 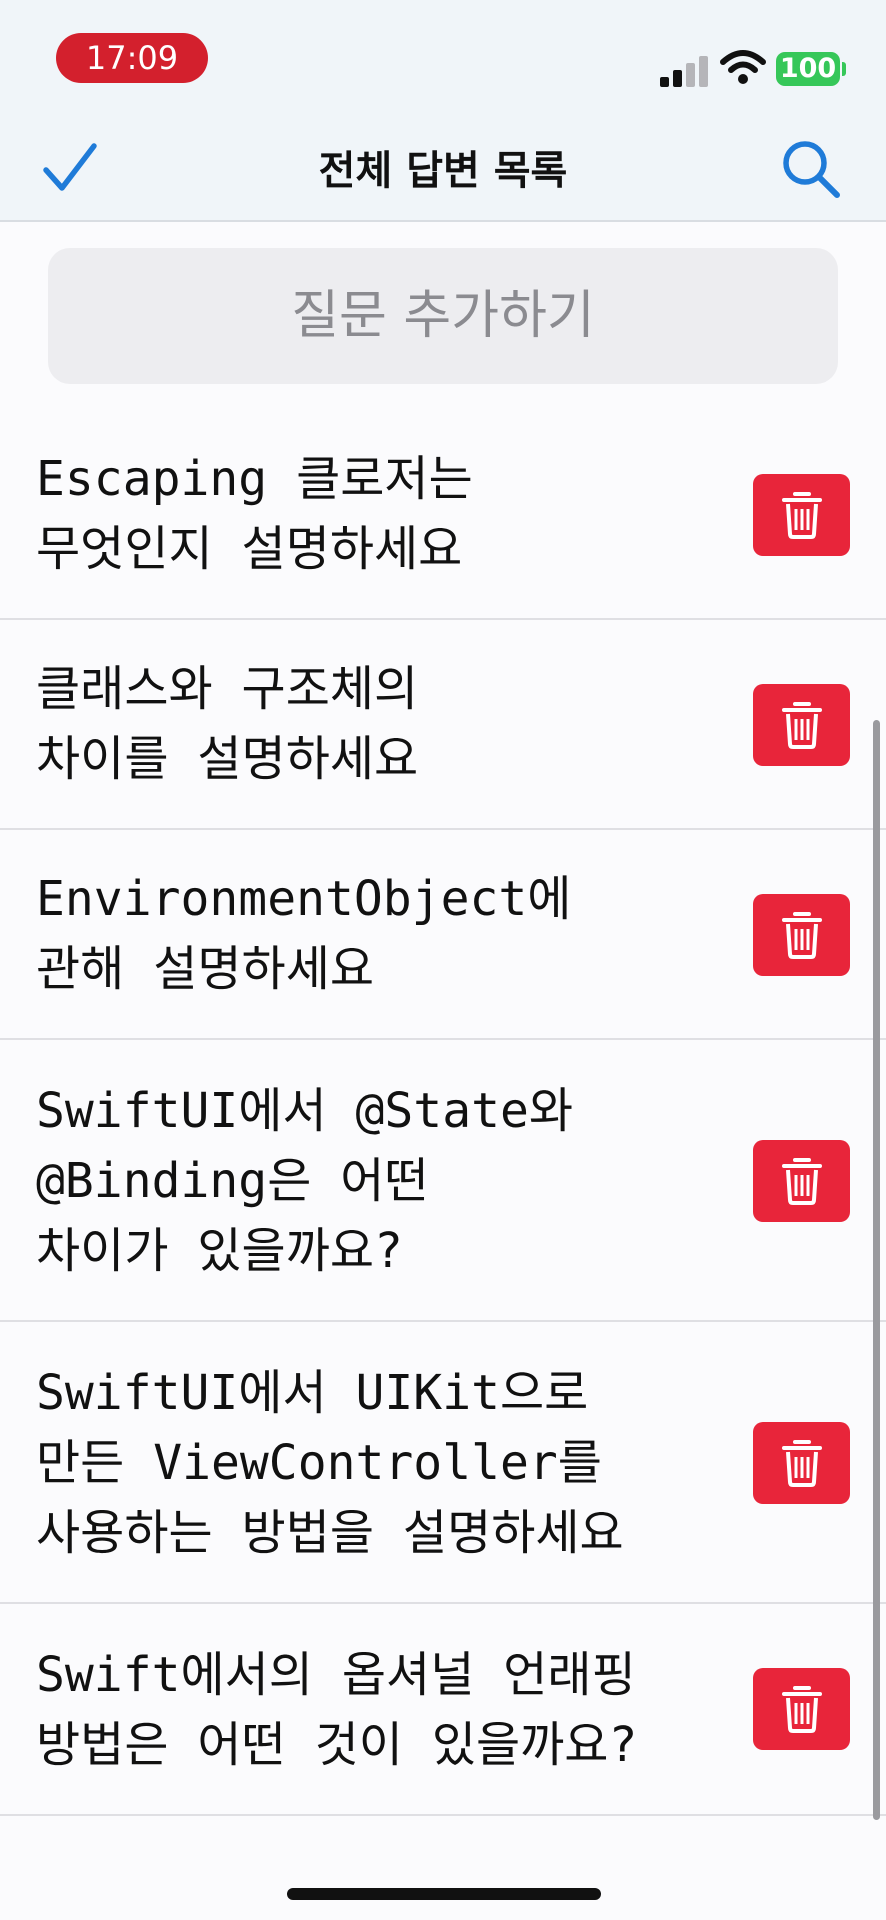 I want to click on list-item: SwiftUI에서 @State와 @Binding은 어떤 차이가 있을까요?, so click(x=443, y=1181).